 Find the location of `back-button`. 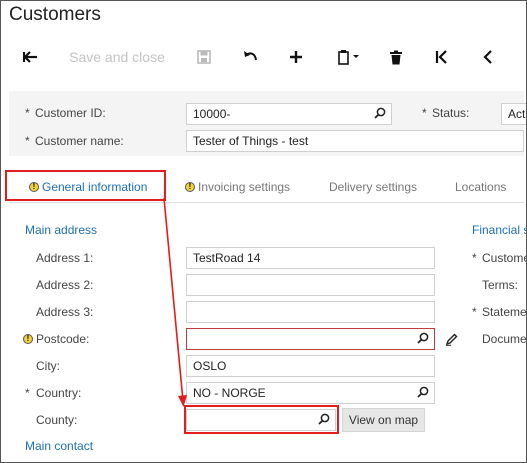

back-button is located at coordinates (31, 57).